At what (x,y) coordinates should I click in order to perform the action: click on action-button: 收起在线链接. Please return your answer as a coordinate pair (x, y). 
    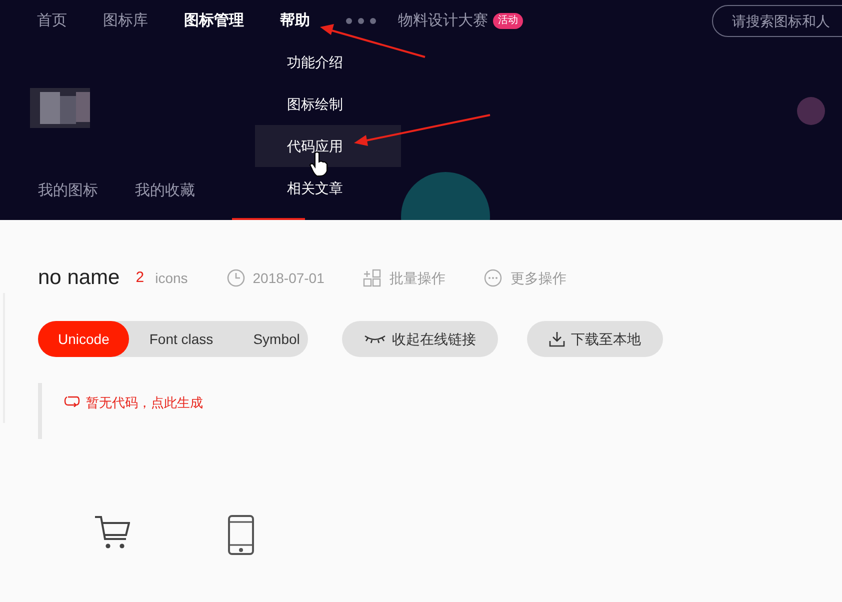
    Looking at the image, I should click on (420, 339).